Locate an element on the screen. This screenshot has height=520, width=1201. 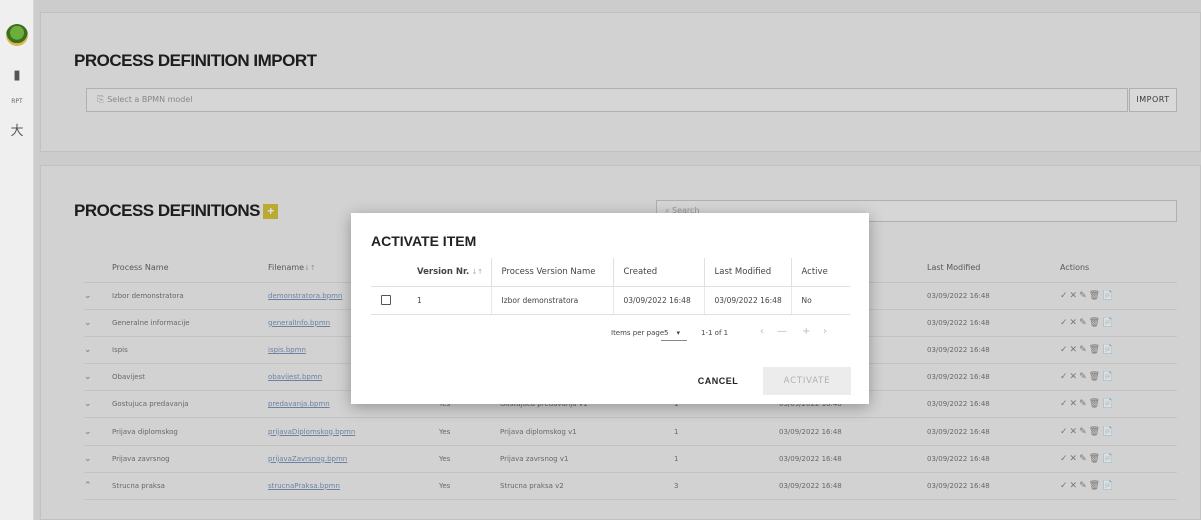
items-per-page-label: Items per page is located at coordinates (638, 333).